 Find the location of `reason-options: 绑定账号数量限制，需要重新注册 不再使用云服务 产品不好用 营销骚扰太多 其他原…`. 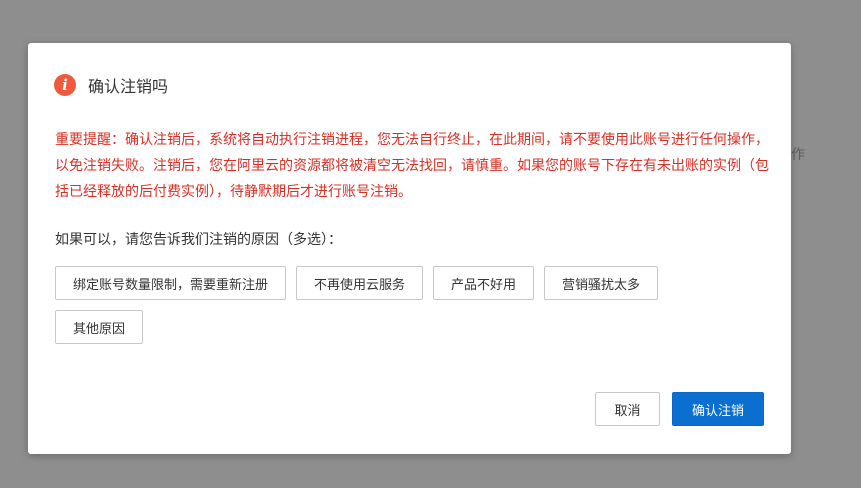

reason-options: 绑定账号数量限制，需要重新注册 不再使用云服务 产品不好用 营销骚扰太多 其他原… is located at coordinates (405, 305).